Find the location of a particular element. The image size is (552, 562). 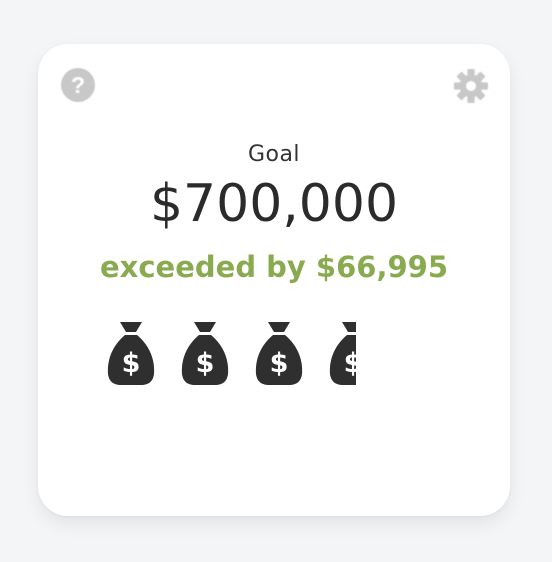

question-circle-icon: ? is located at coordinates (78, 85).